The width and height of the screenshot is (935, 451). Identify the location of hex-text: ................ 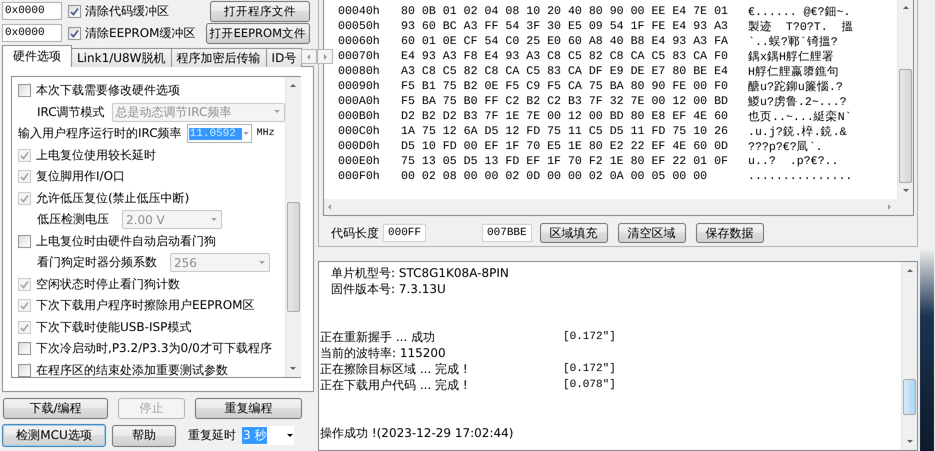
(800, 176).